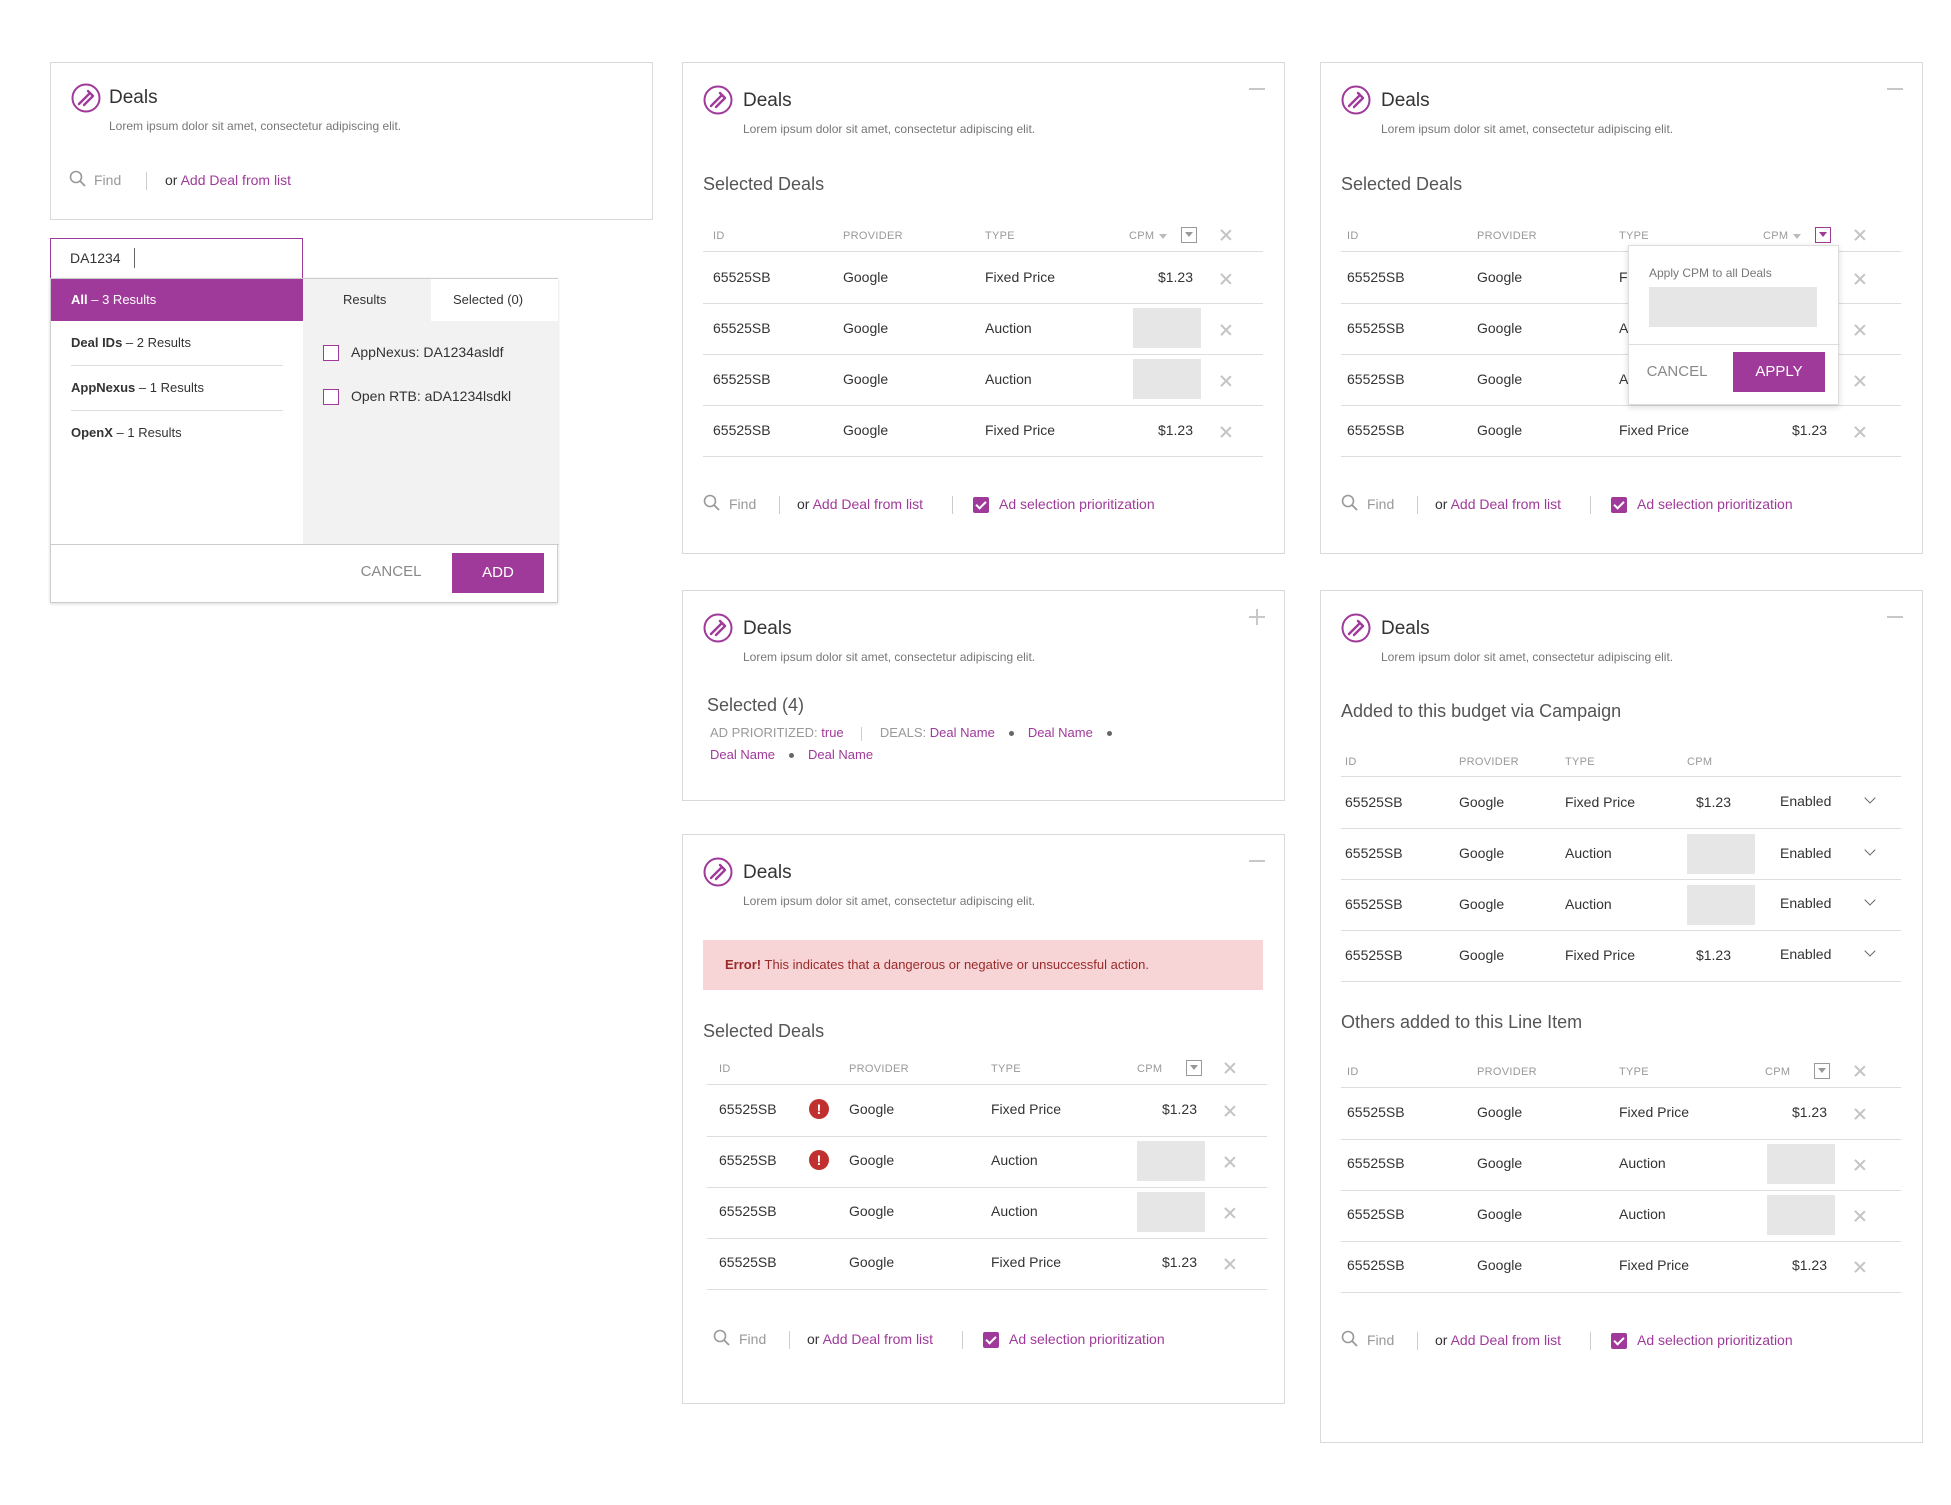 Image resolution: width=1951 pixels, height=1505 pixels. What do you see at coordinates (177, 388) in the screenshot?
I see `category-appnexus: AppNexus – 1 Results` at bounding box center [177, 388].